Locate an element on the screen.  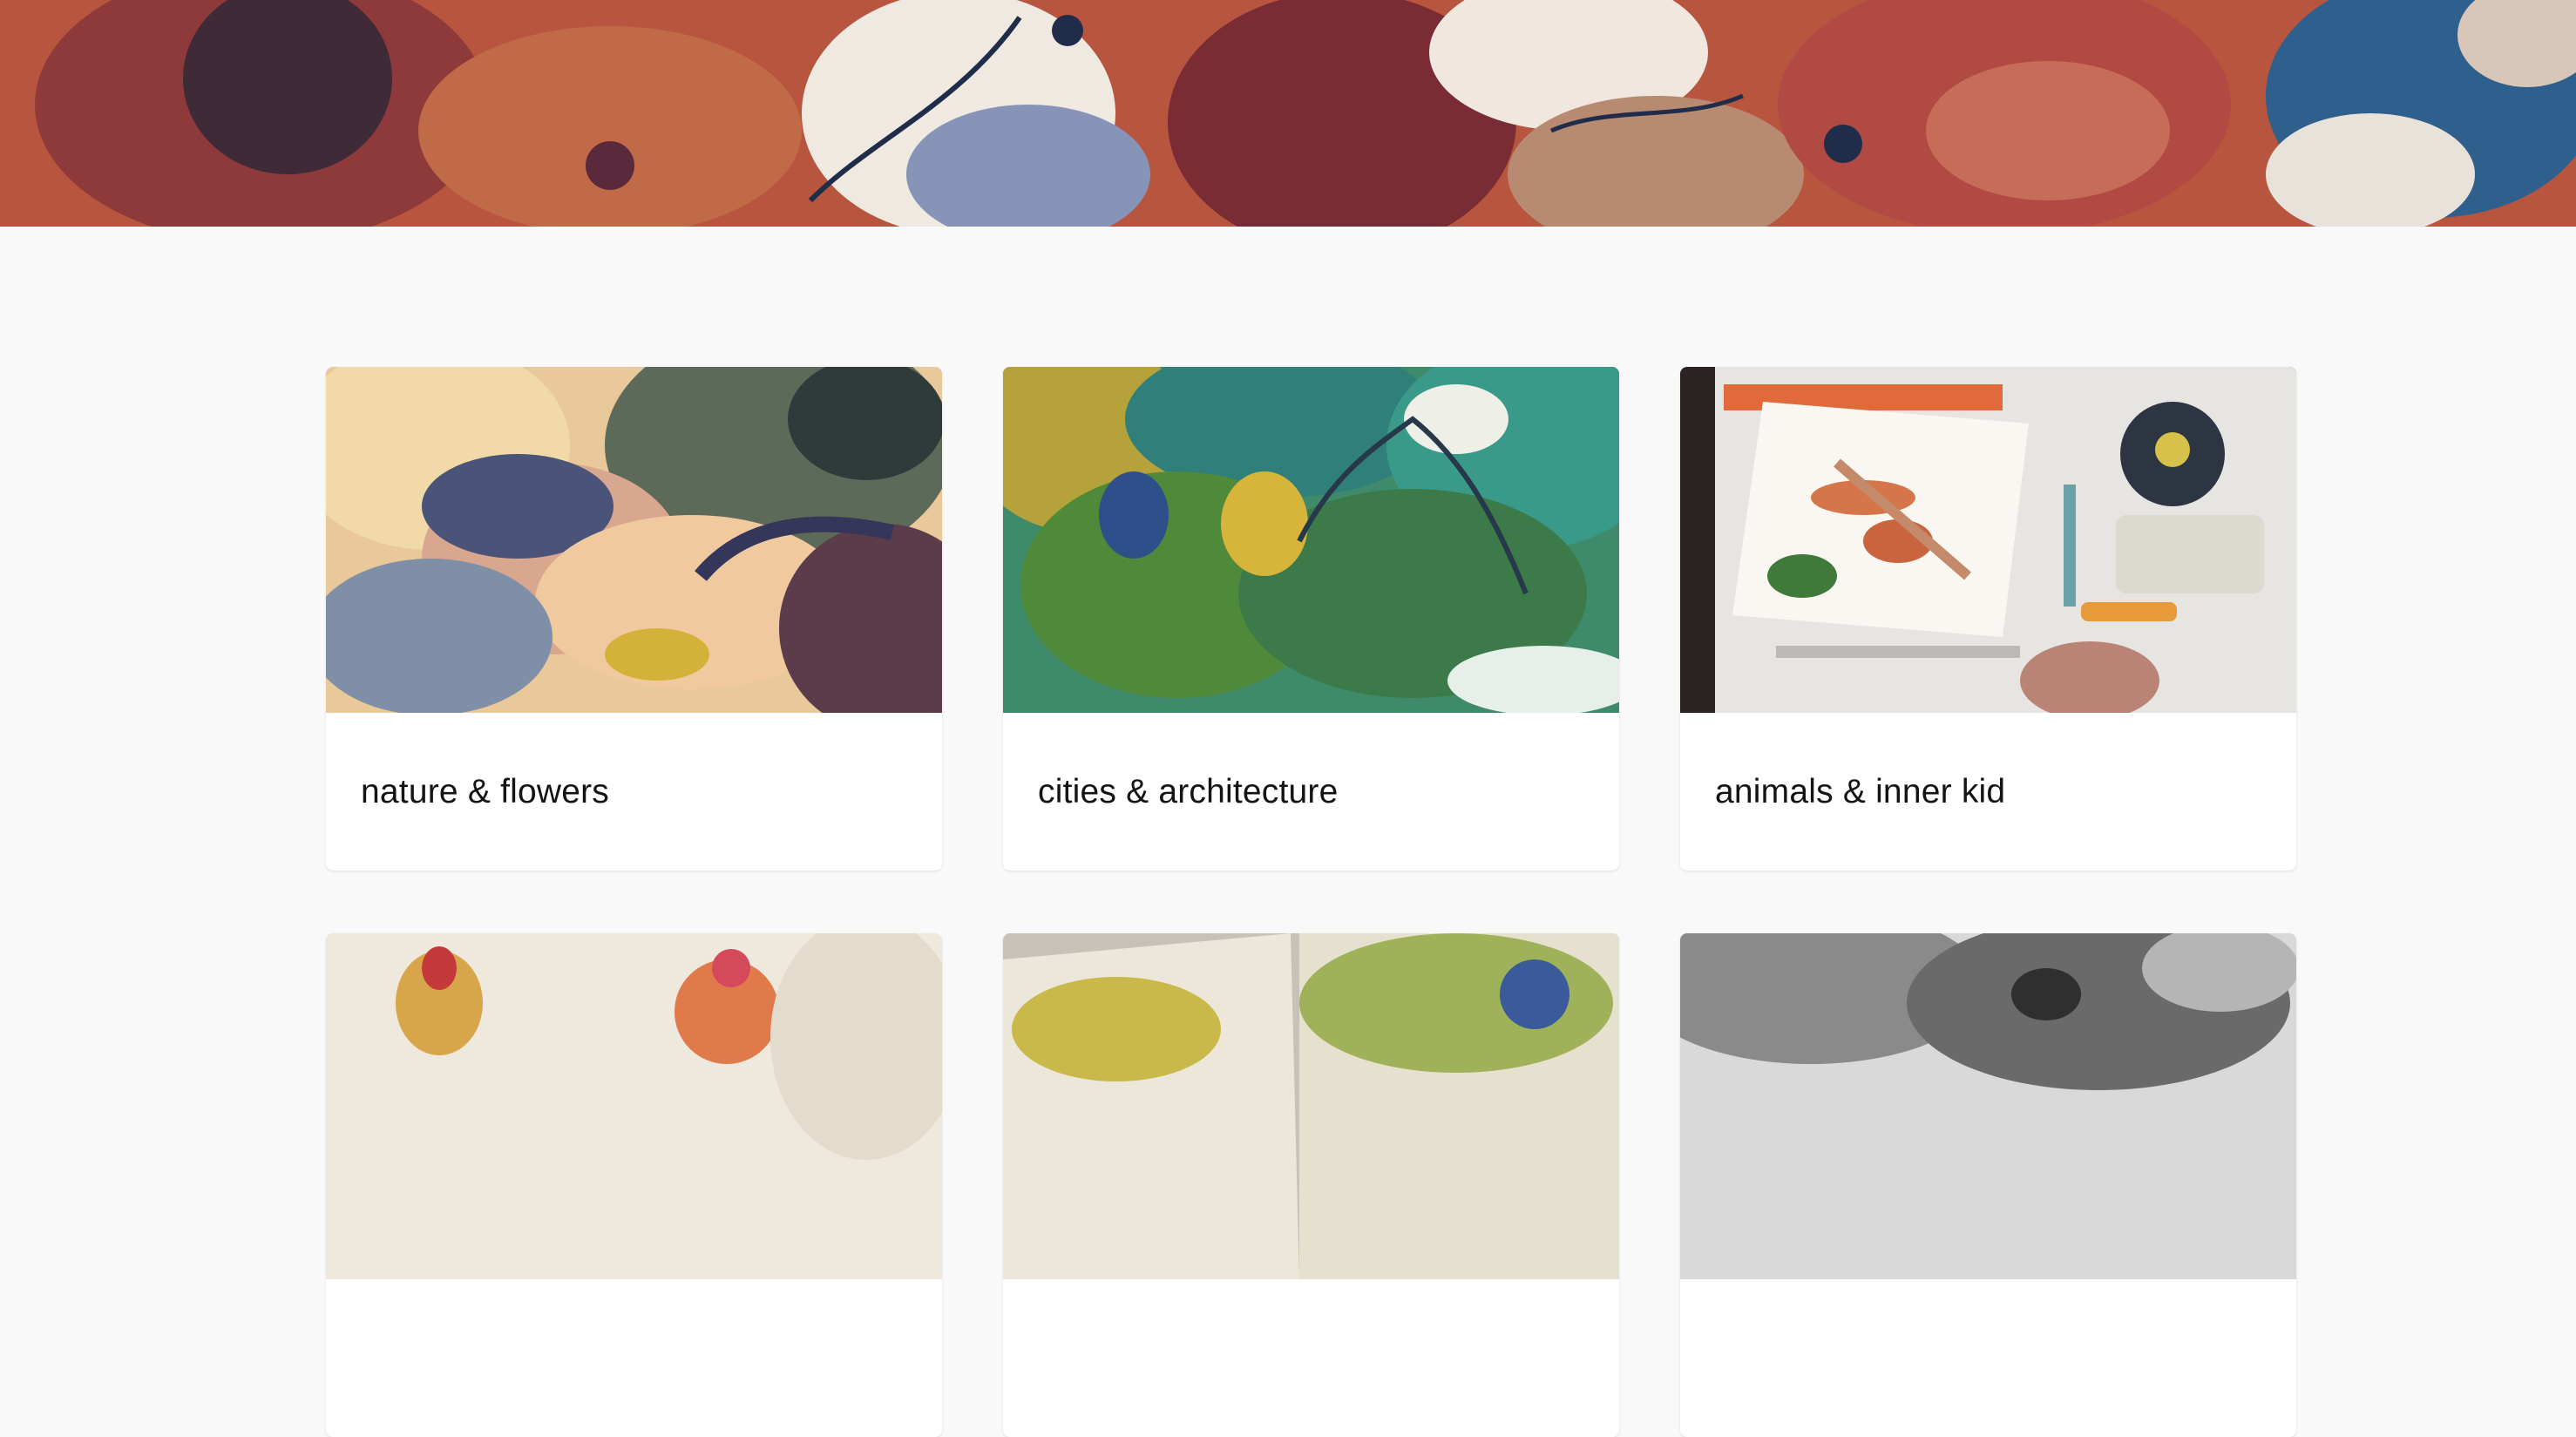
card-title-animals-inner-kid: animals & inner kid is located at coordinates (1860, 792).